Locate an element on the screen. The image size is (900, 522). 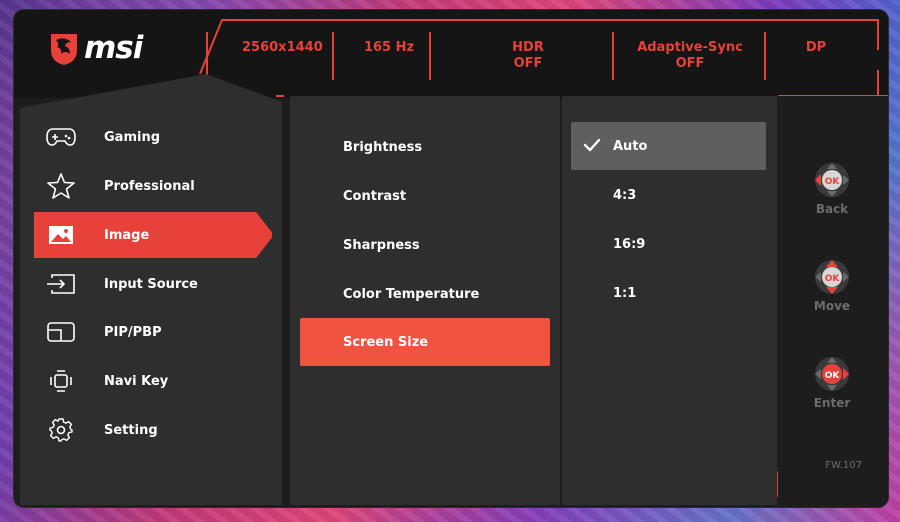
nav-hint-caption: Back is located at coordinates (832, 209).